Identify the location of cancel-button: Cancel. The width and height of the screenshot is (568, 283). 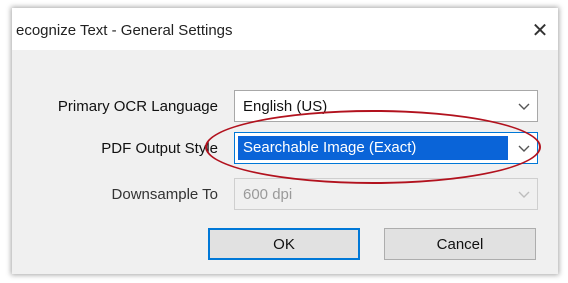
(460, 244).